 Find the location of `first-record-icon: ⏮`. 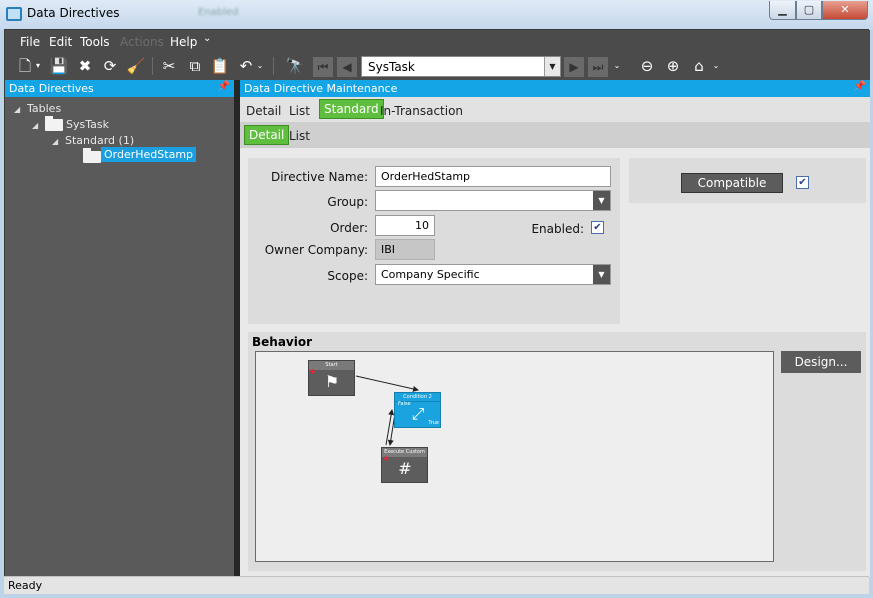

first-record-icon: ⏮ is located at coordinates (323, 67).